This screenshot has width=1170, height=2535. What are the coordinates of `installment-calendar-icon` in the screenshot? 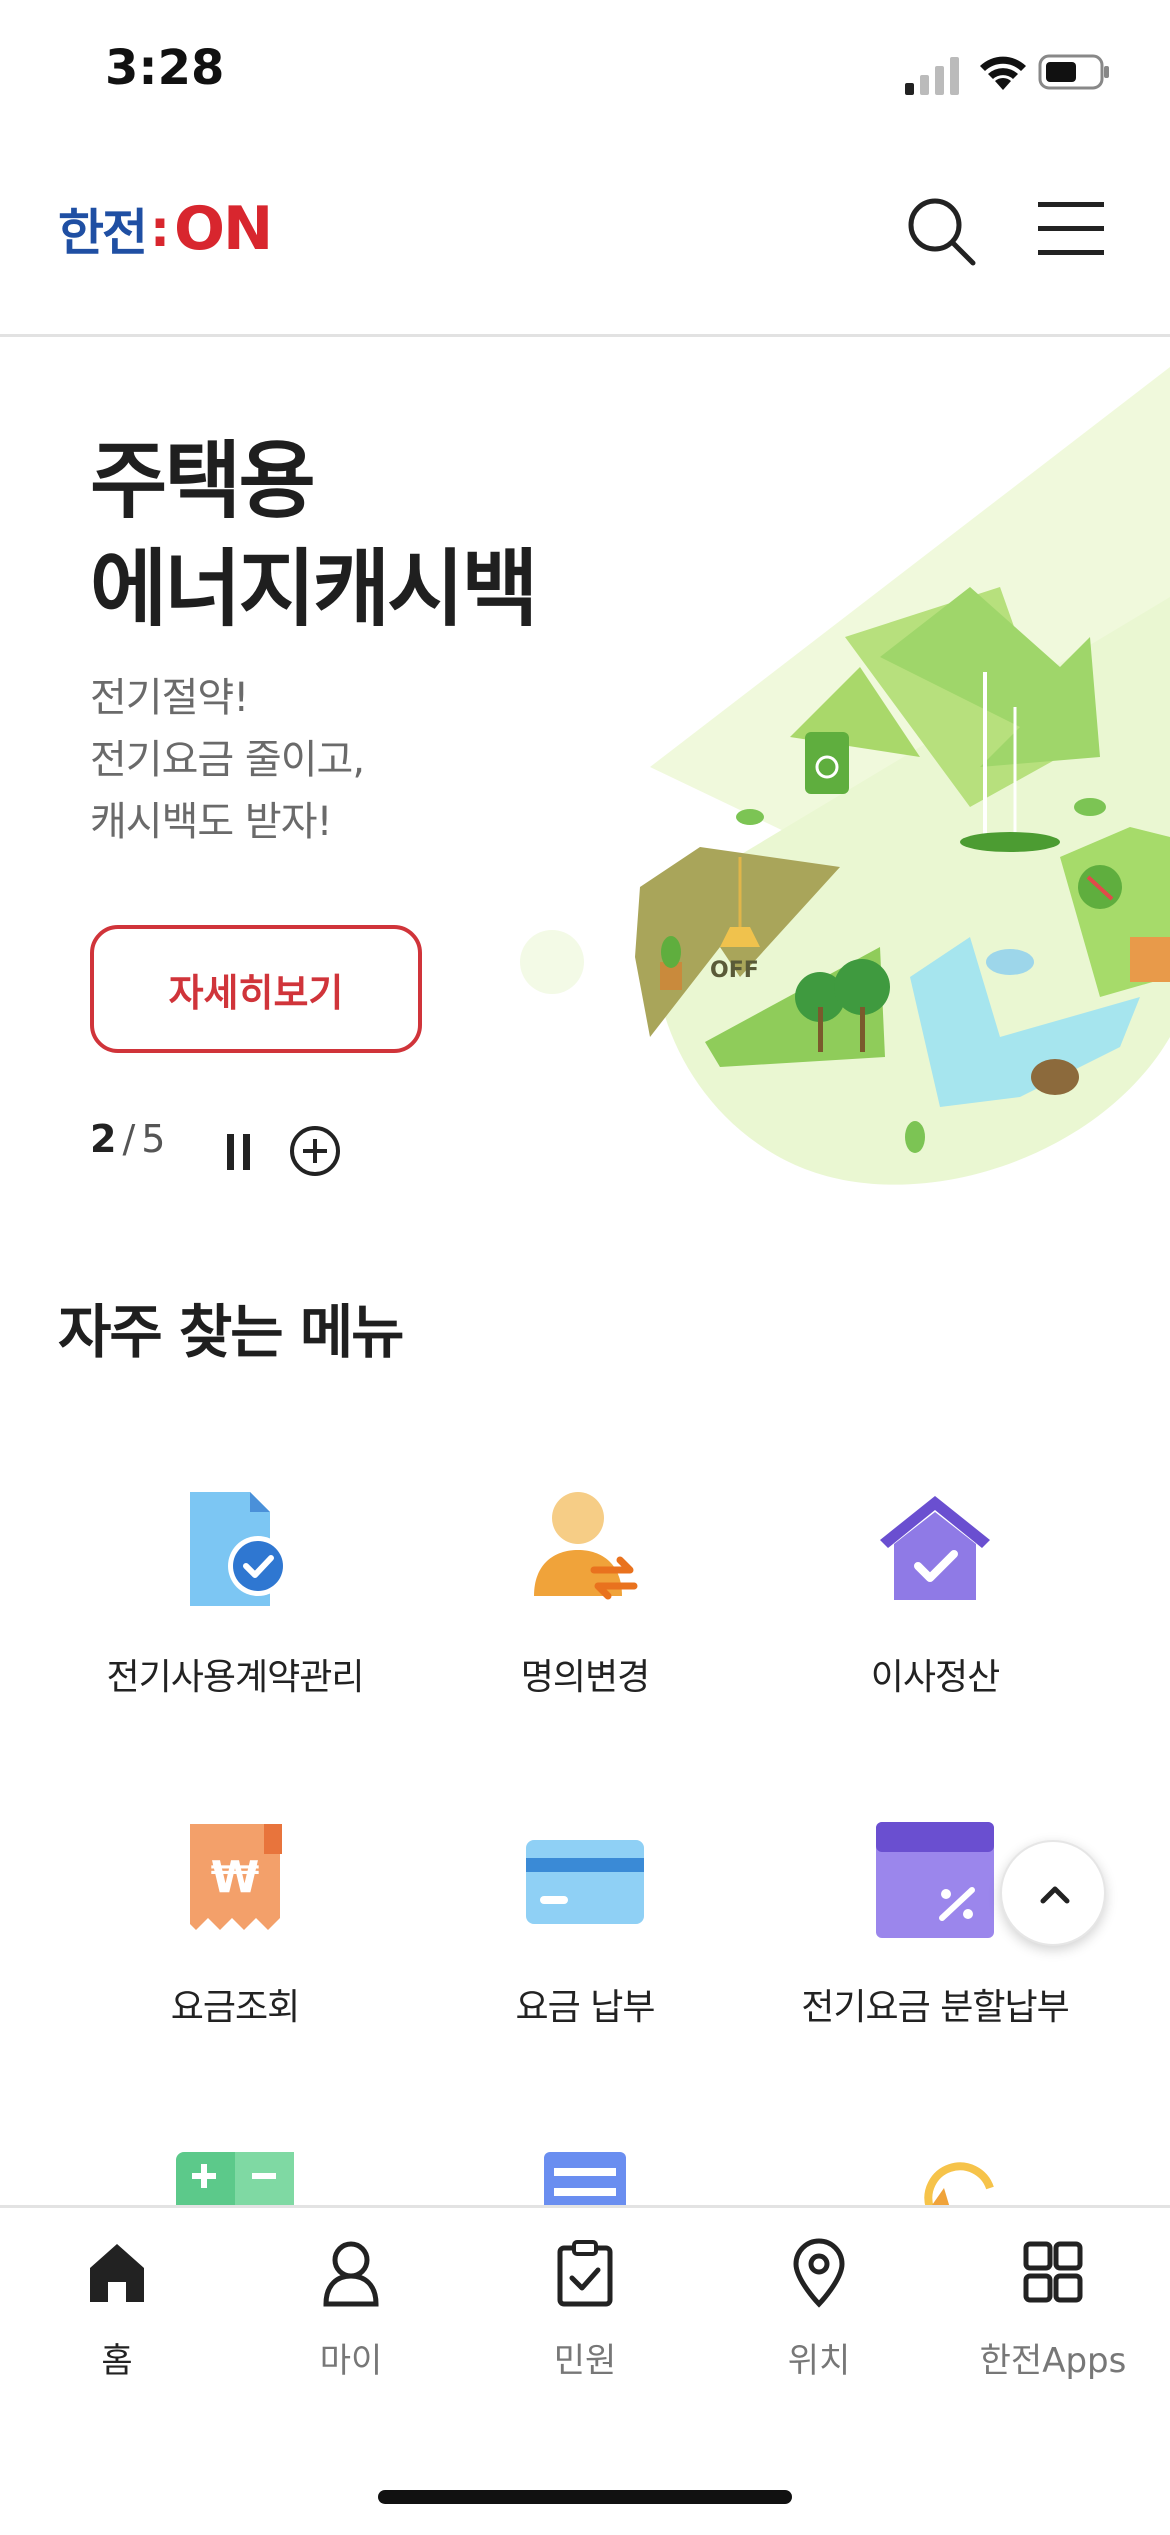 It's located at (935, 1880).